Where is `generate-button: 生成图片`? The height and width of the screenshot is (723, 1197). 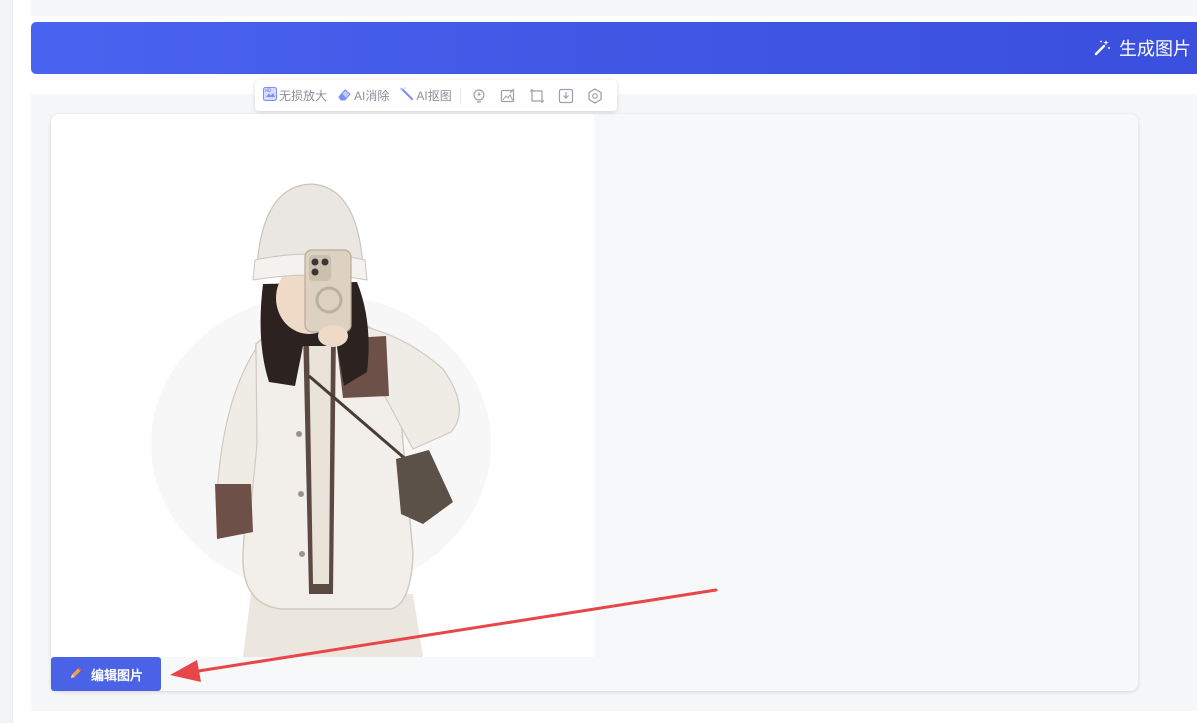
generate-button: 生成图片 is located at coordinates (1142, 48).